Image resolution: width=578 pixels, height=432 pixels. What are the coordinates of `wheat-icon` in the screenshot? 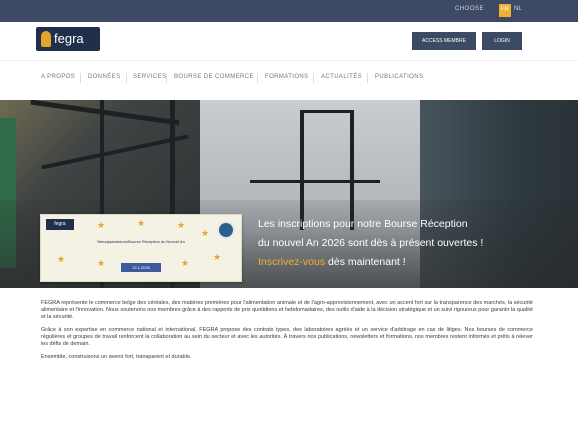 It's located at (46, 39).